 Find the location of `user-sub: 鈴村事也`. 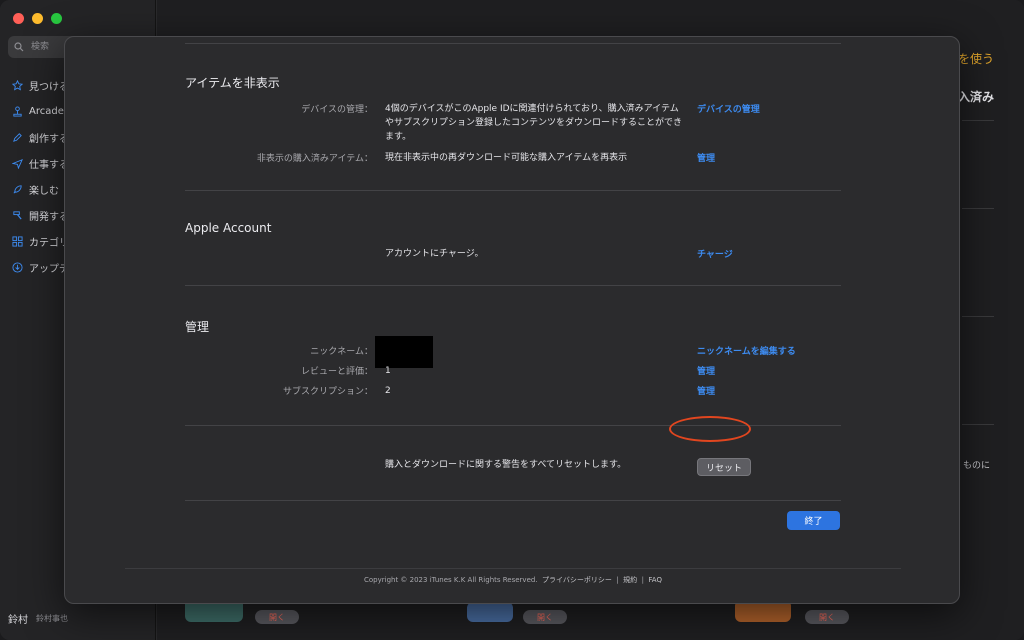

user-sub: 鈴村事也 is located at coordinates (52, 618).